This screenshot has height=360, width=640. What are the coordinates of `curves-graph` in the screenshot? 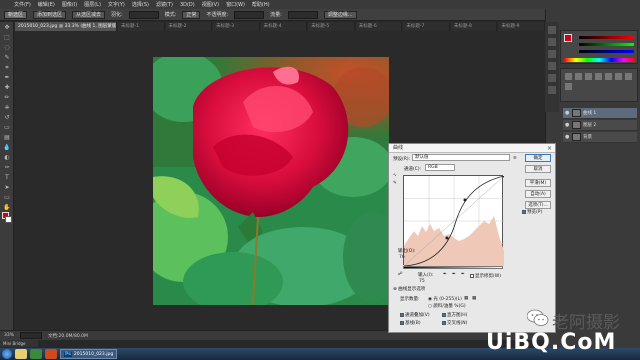 It's located at (454, 220).